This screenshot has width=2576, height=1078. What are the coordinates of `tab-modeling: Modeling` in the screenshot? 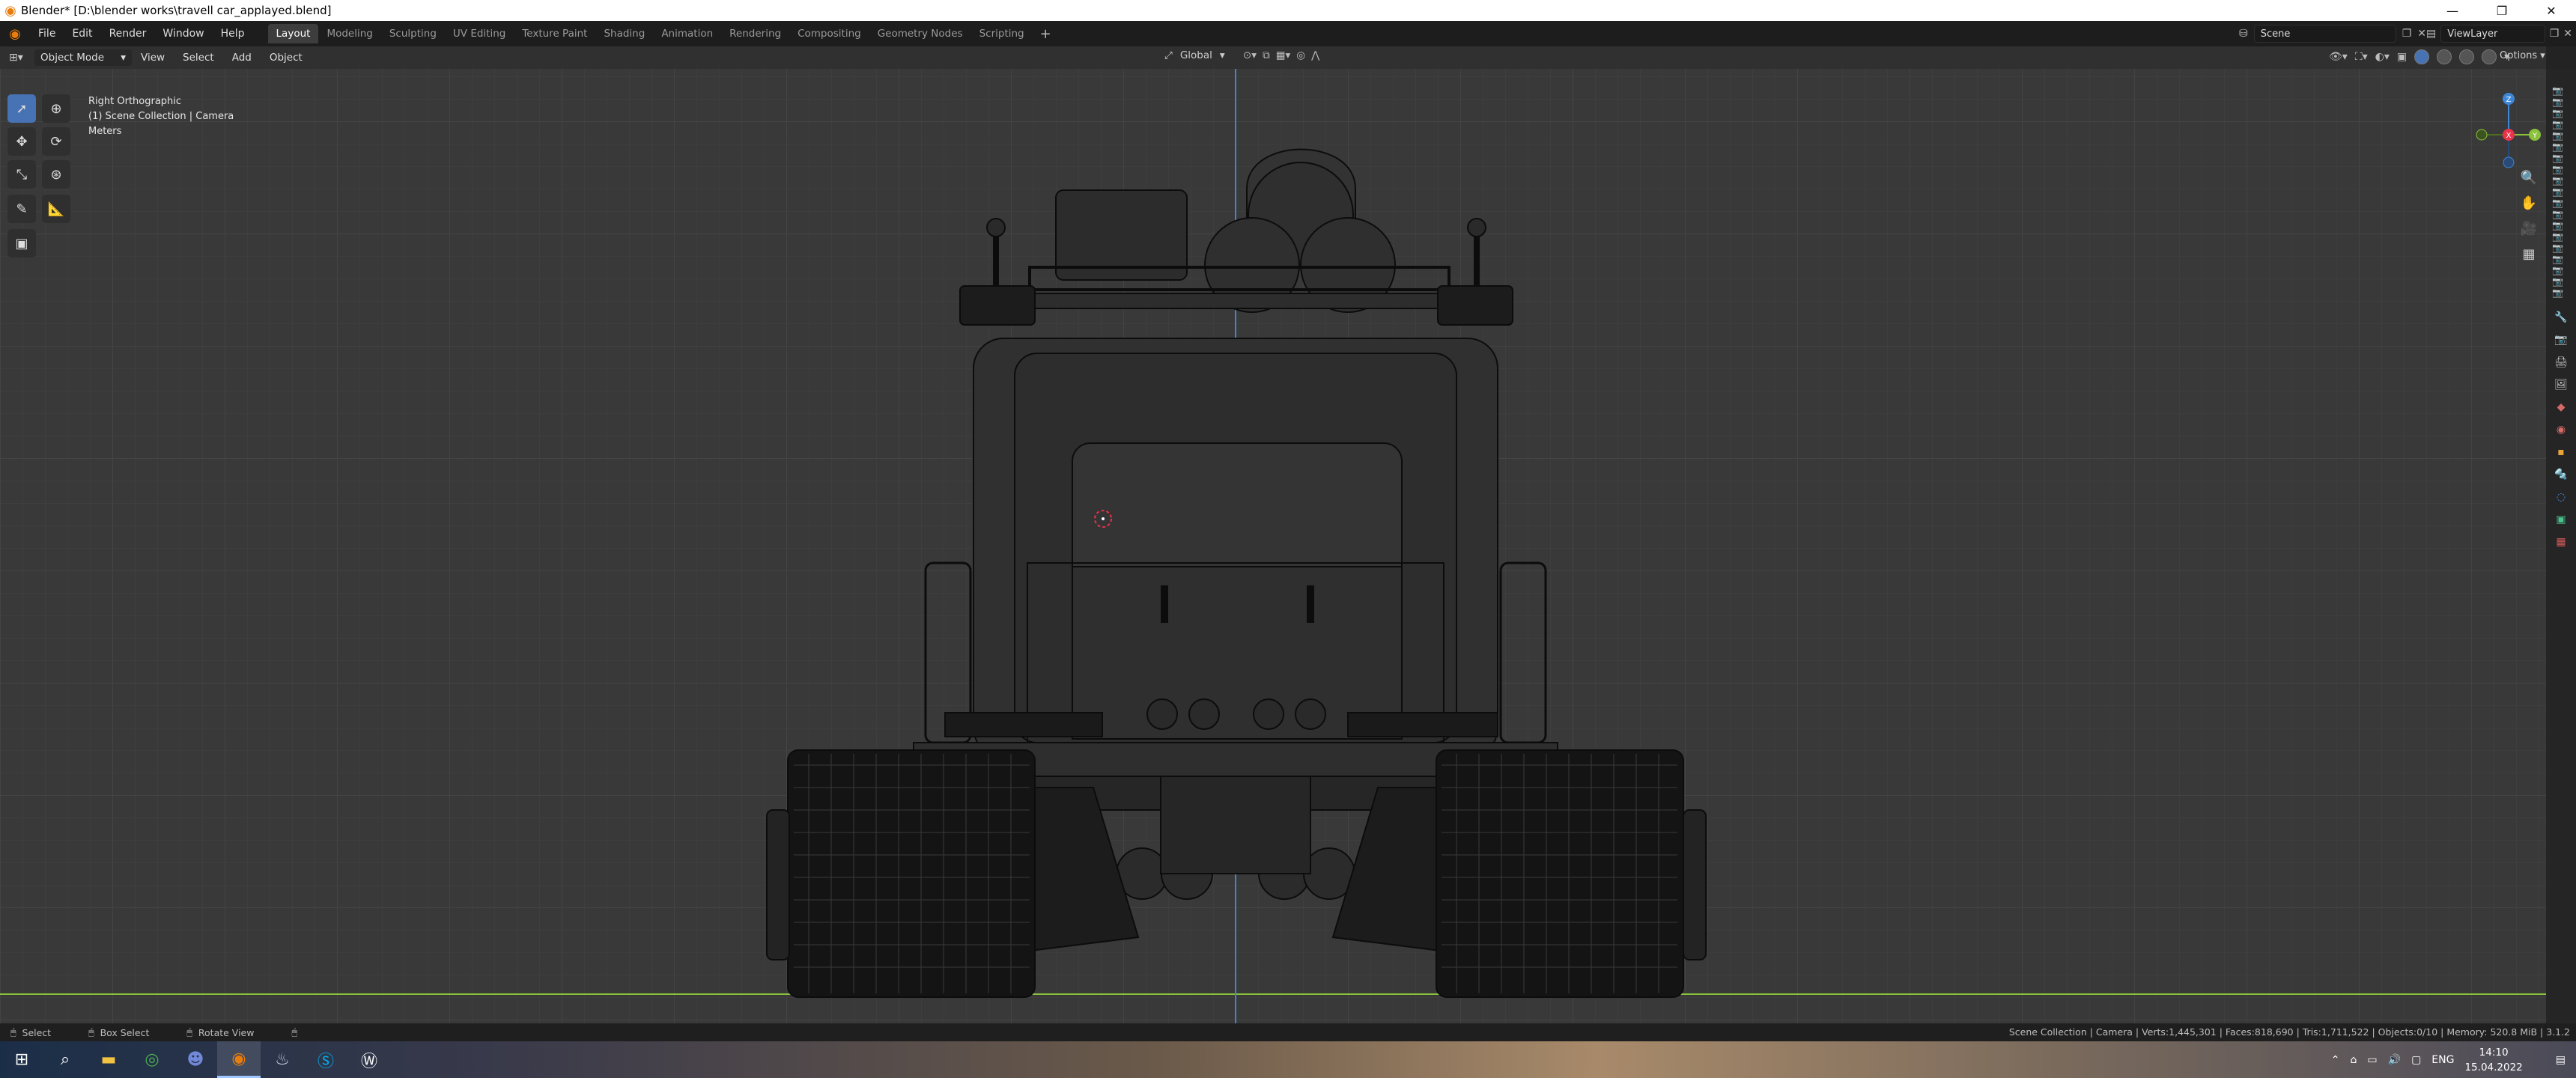 It's located at (349, 33).